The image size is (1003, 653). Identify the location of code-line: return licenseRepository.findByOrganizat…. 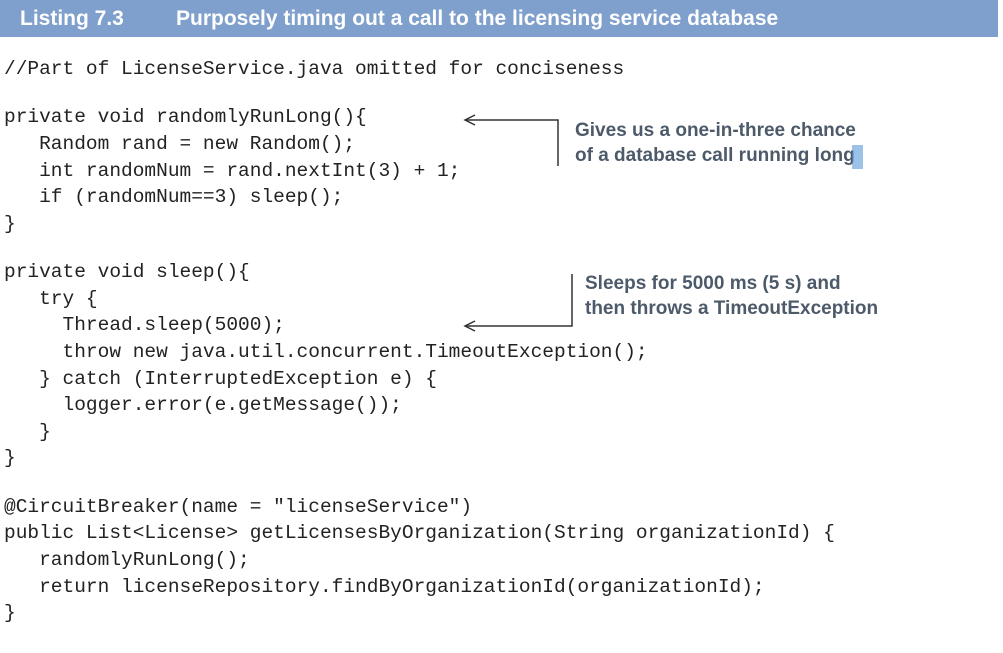
(384, 587).